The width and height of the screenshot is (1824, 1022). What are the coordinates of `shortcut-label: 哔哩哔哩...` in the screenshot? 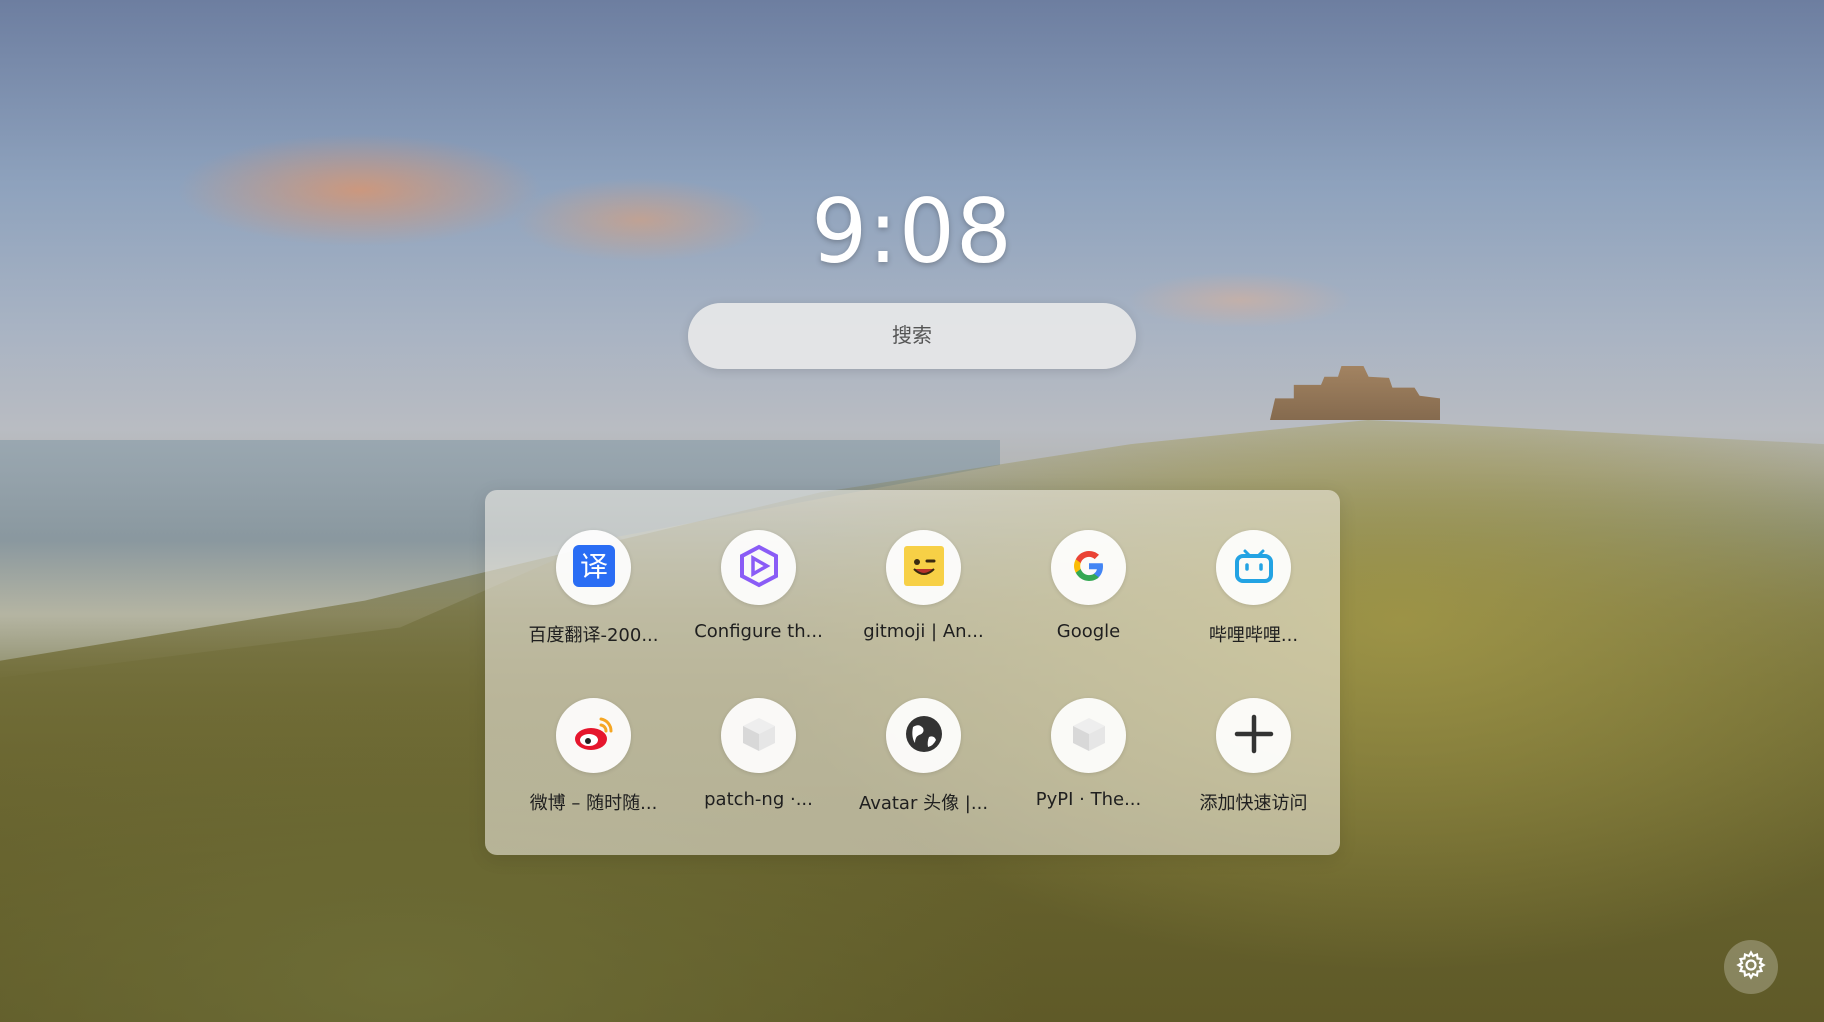 It's located at (1253, 635).